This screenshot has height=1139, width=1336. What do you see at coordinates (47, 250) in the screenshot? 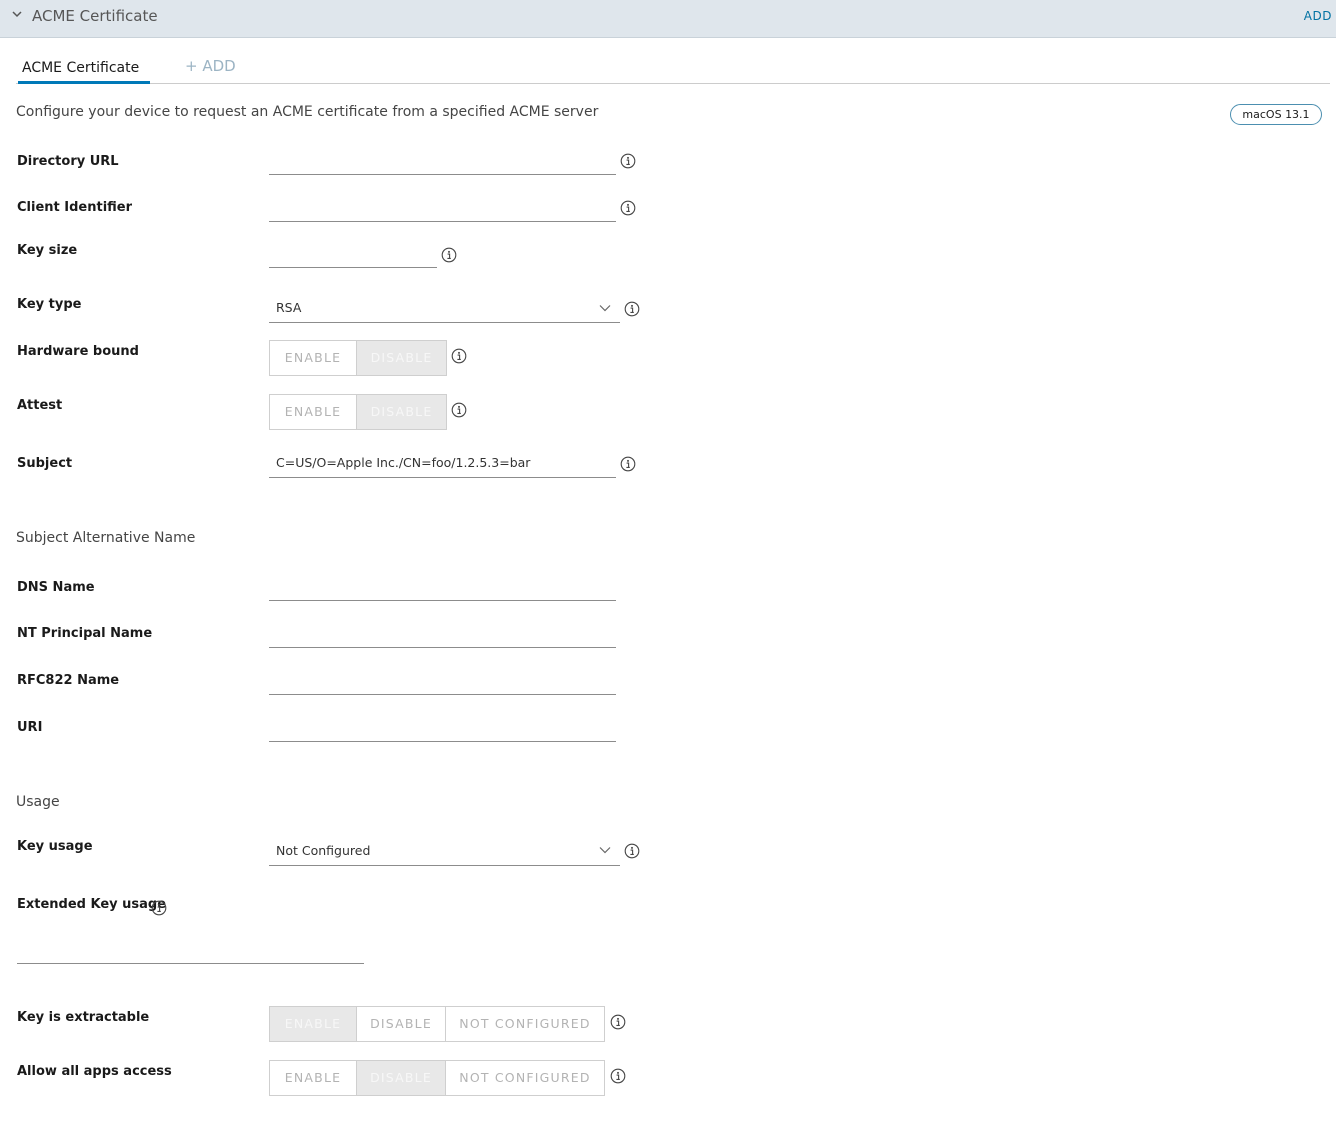
I see `key-size-label: Key size` at bounding box center [47, 250].